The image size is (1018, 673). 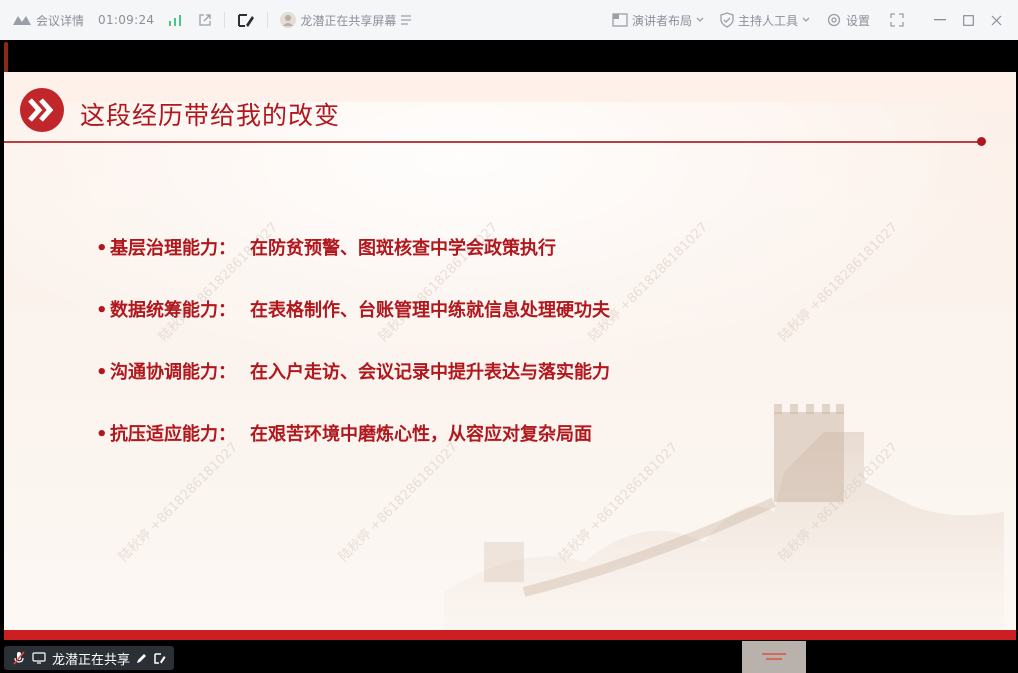 I want to click on meeting-details-button: 会议详情, so click(x=48, y=20).